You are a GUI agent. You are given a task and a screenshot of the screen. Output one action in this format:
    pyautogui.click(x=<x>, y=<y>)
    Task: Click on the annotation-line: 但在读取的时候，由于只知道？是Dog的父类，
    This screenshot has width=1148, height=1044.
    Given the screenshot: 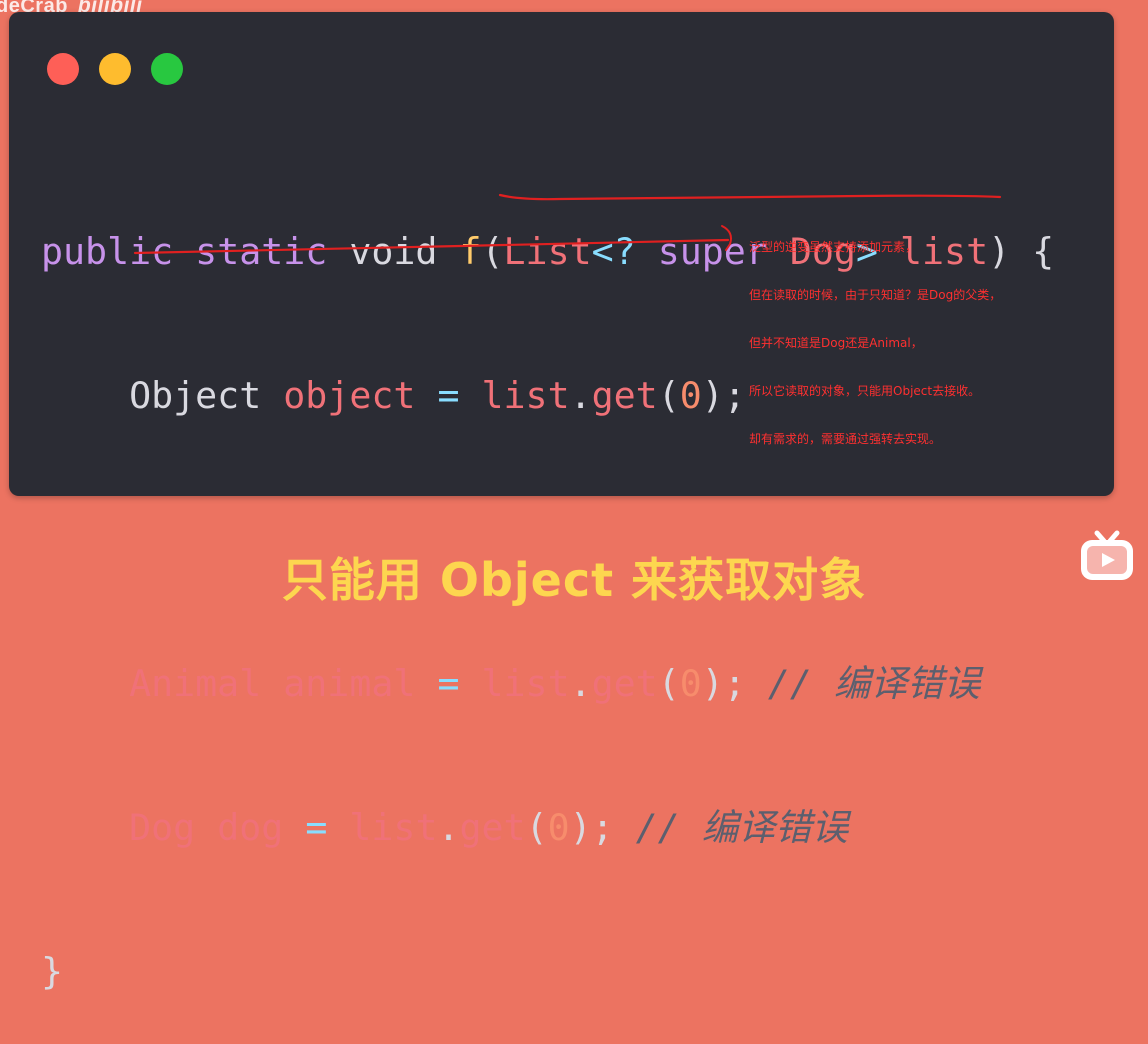 What is the action you would take?
    pyautogui.click(x=875, y=295)
    